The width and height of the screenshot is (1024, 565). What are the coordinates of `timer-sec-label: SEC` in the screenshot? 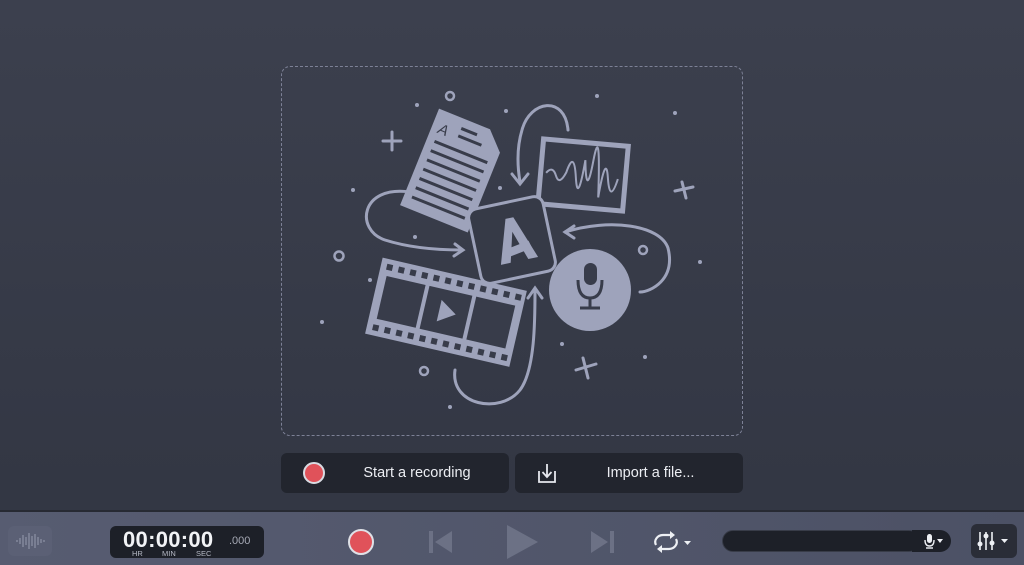 It's located at (204, 553).